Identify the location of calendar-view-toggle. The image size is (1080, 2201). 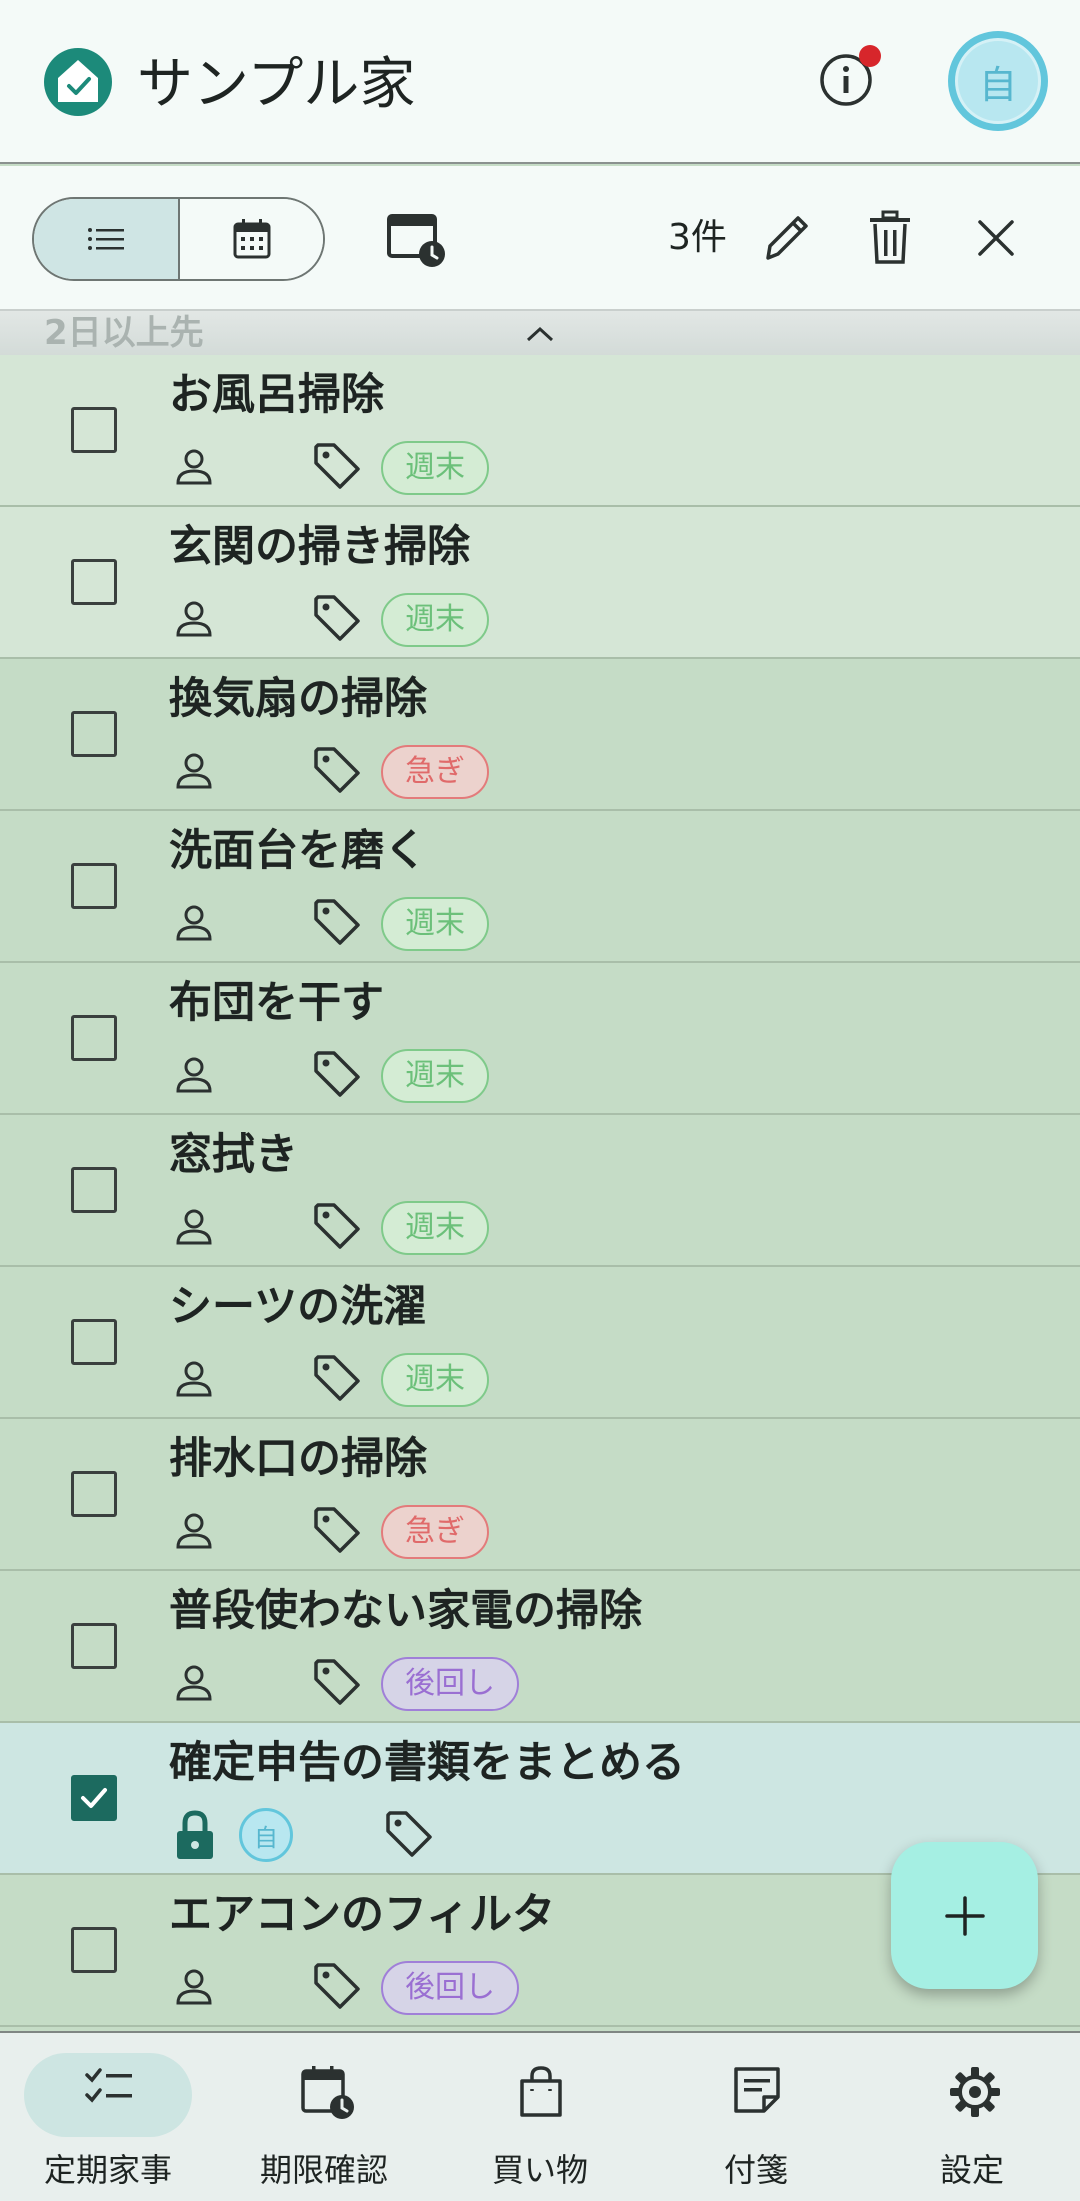
(251, 239).